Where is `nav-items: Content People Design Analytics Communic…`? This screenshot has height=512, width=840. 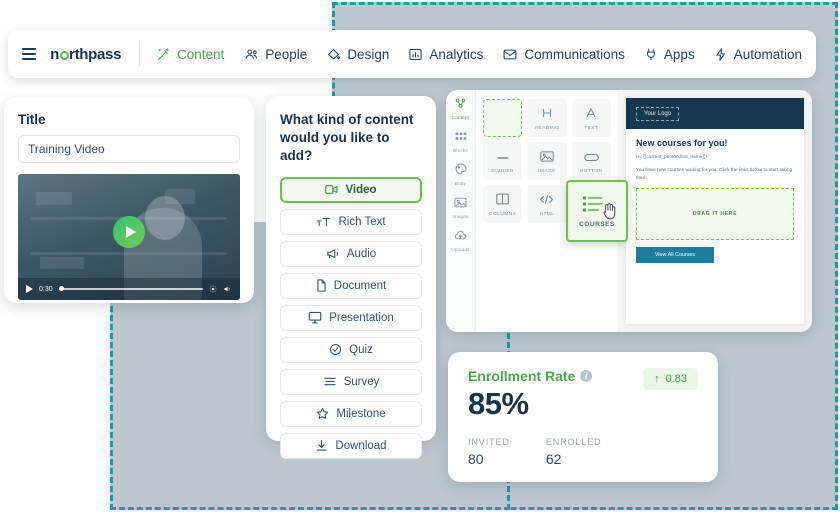
nav-items: Content People Design Analytics Communic… is located at coordinates (479, 54).